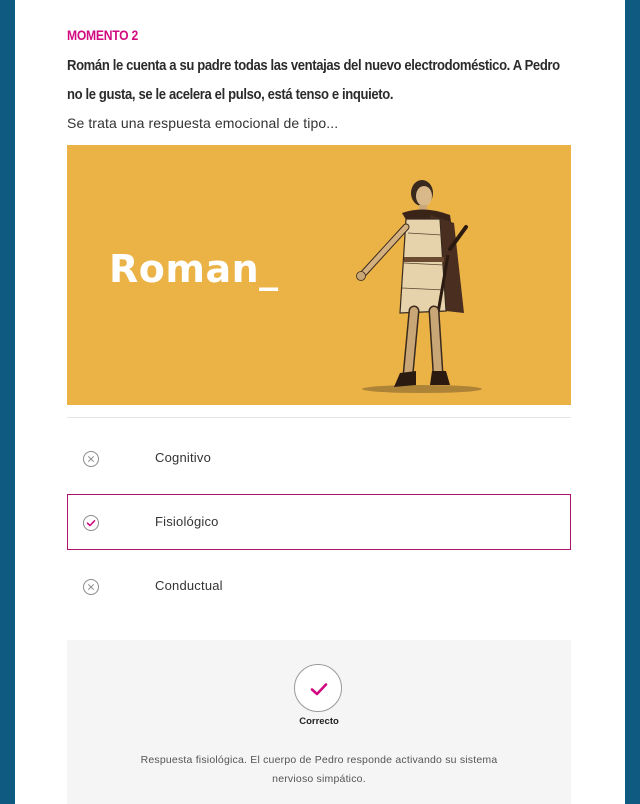 This screenshot has width=640, height=804. What do you see at coordinates (102, 35) in the screenshot?
I see `moment-label: MOMENTO 2` at bounding box center [102, 35].